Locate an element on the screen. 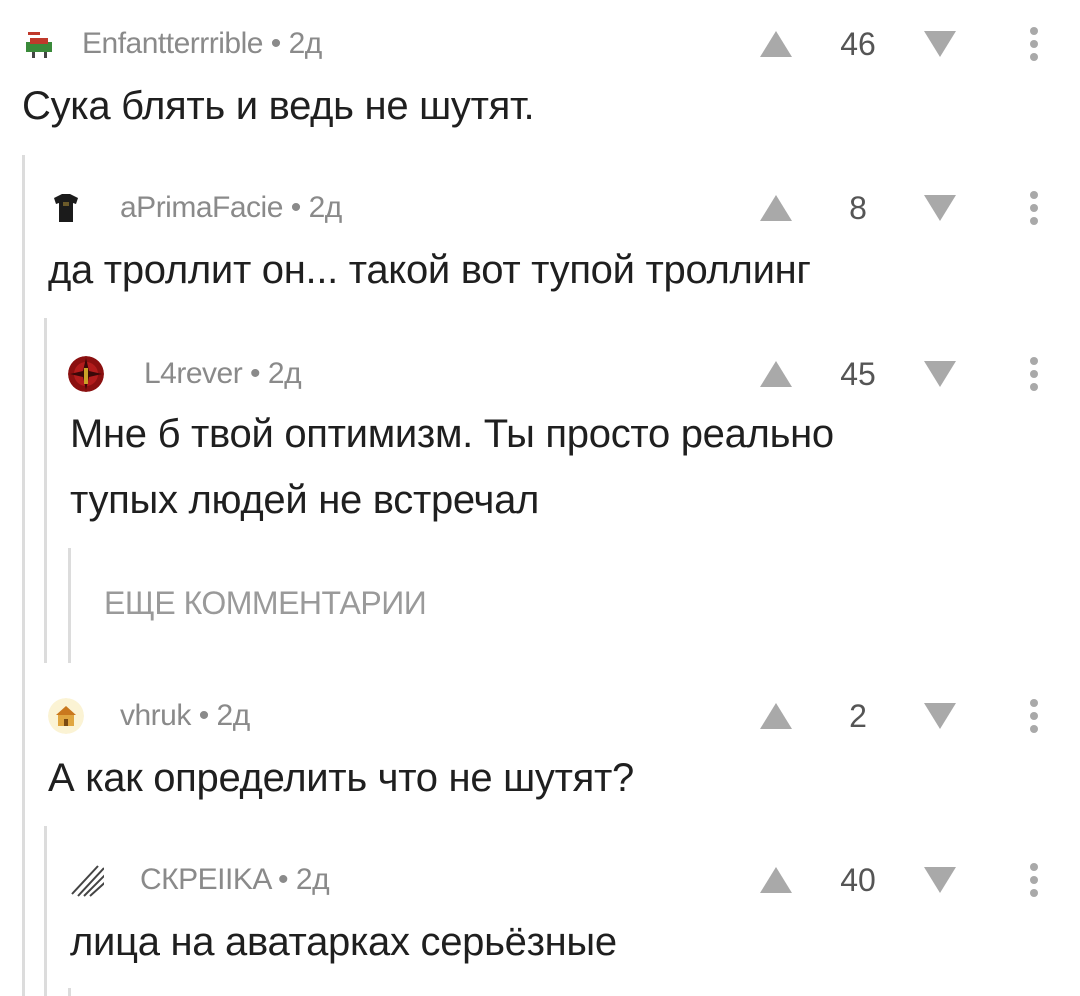  comment-text: лица на аватарках серьёзные is located at coordinates (343, 942).